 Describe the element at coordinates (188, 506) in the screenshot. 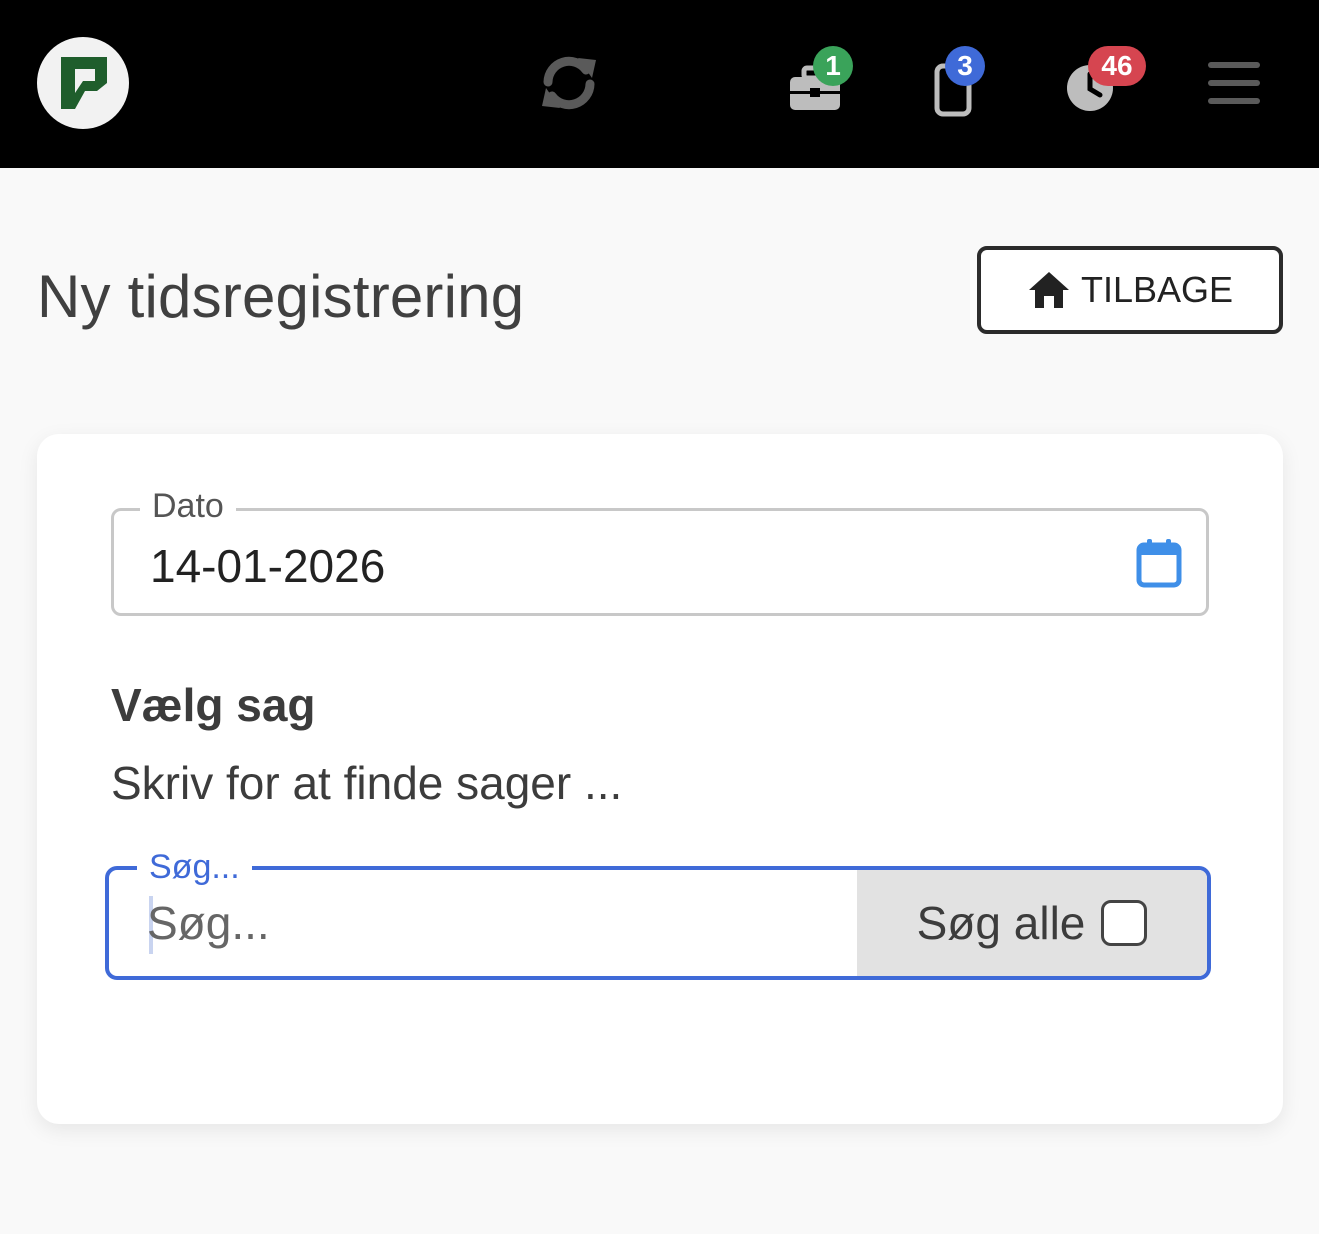

I see `date-label: Dato` at that location.